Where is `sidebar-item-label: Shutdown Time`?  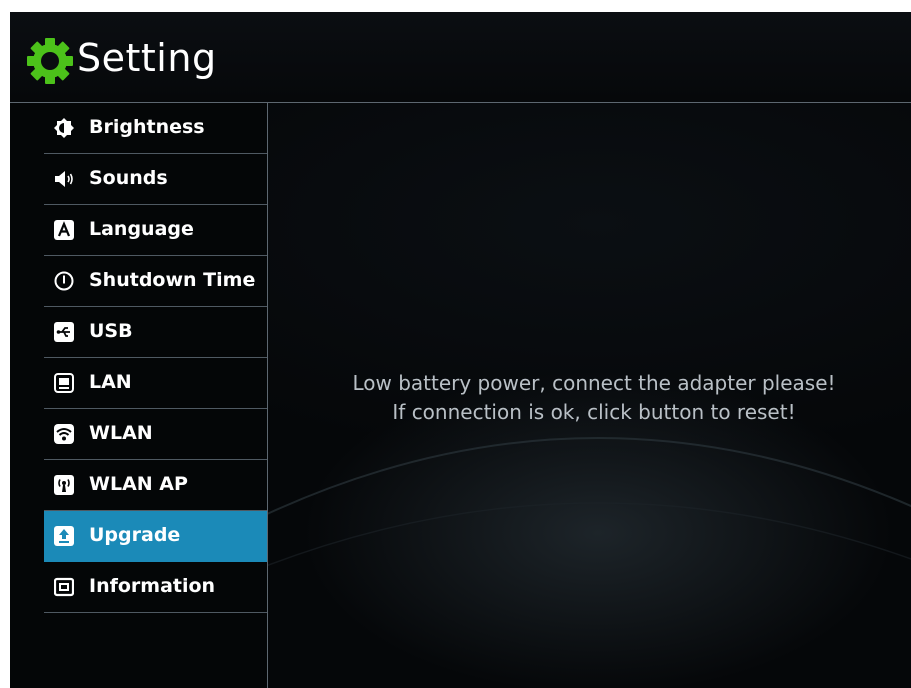 sidebar-item-label: Shutdown Time is located at coordinates (172, 280).